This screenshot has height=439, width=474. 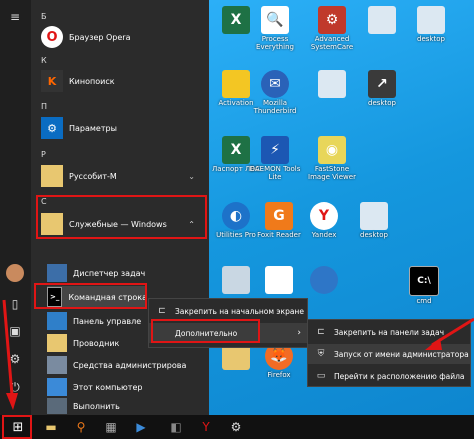 I want to click on shield-icon: ⛨, so click(x=321, y=354).